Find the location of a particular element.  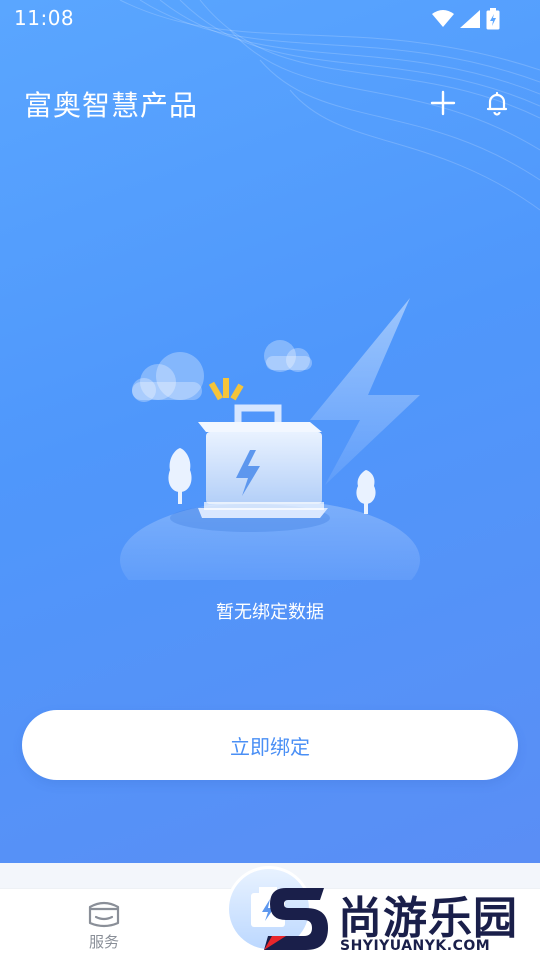

status-icons is located at coordinates (466, 19).